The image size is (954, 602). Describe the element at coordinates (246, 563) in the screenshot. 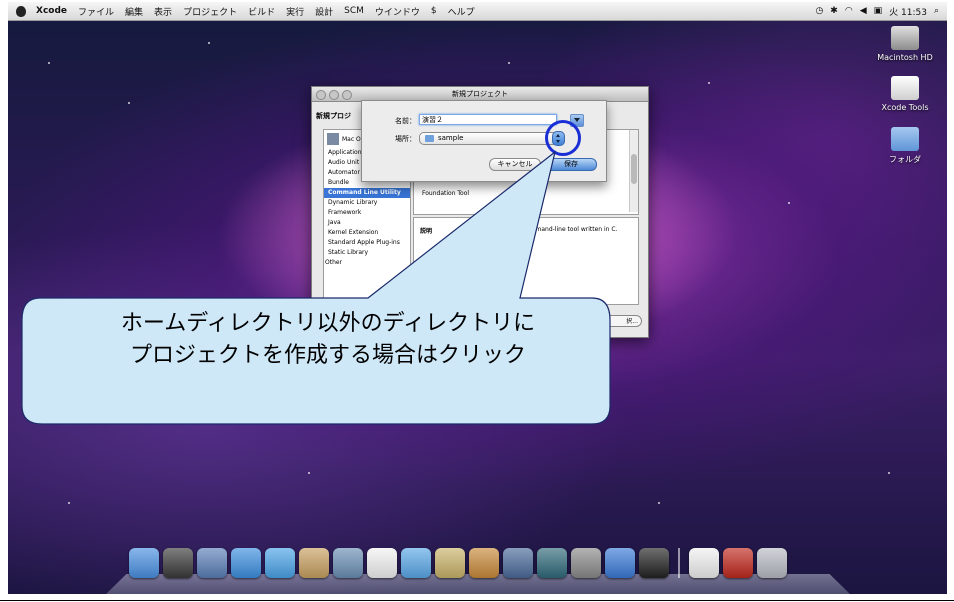

I see `safari-icon` at that location.